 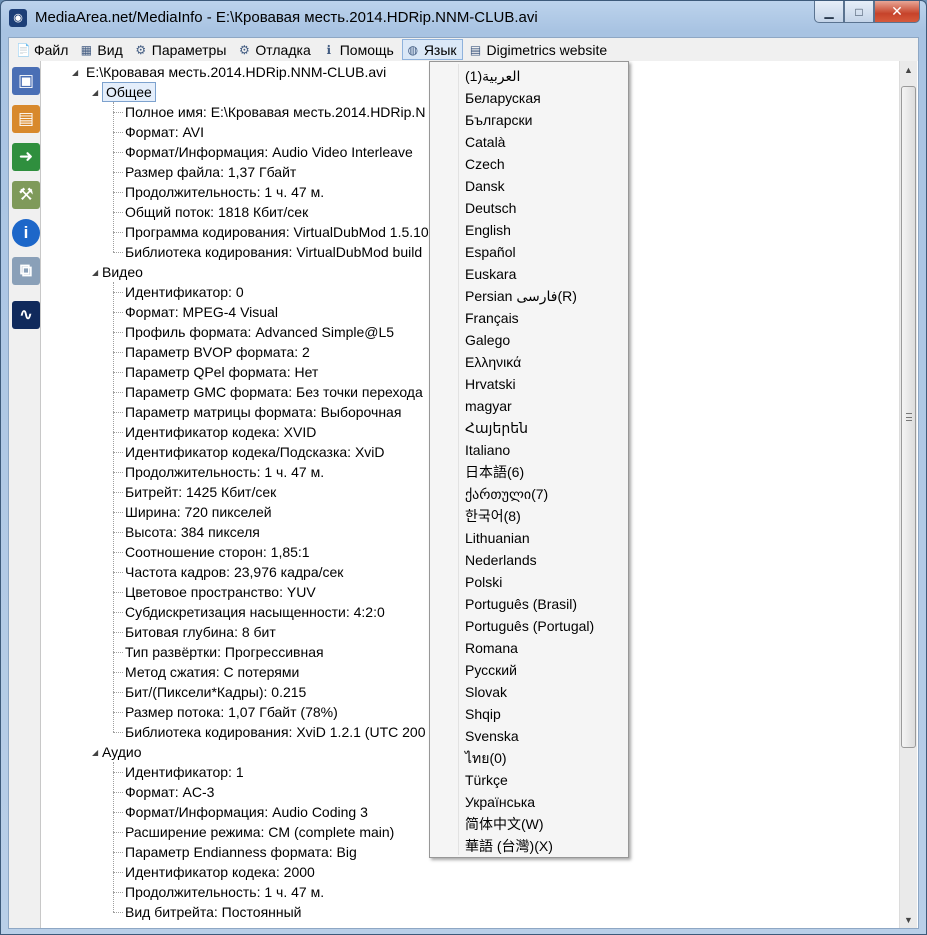 What do you see at coordinates (491, 670) in the screenshot?
I see `language-option: Русский` at bounding box center [491, 670].